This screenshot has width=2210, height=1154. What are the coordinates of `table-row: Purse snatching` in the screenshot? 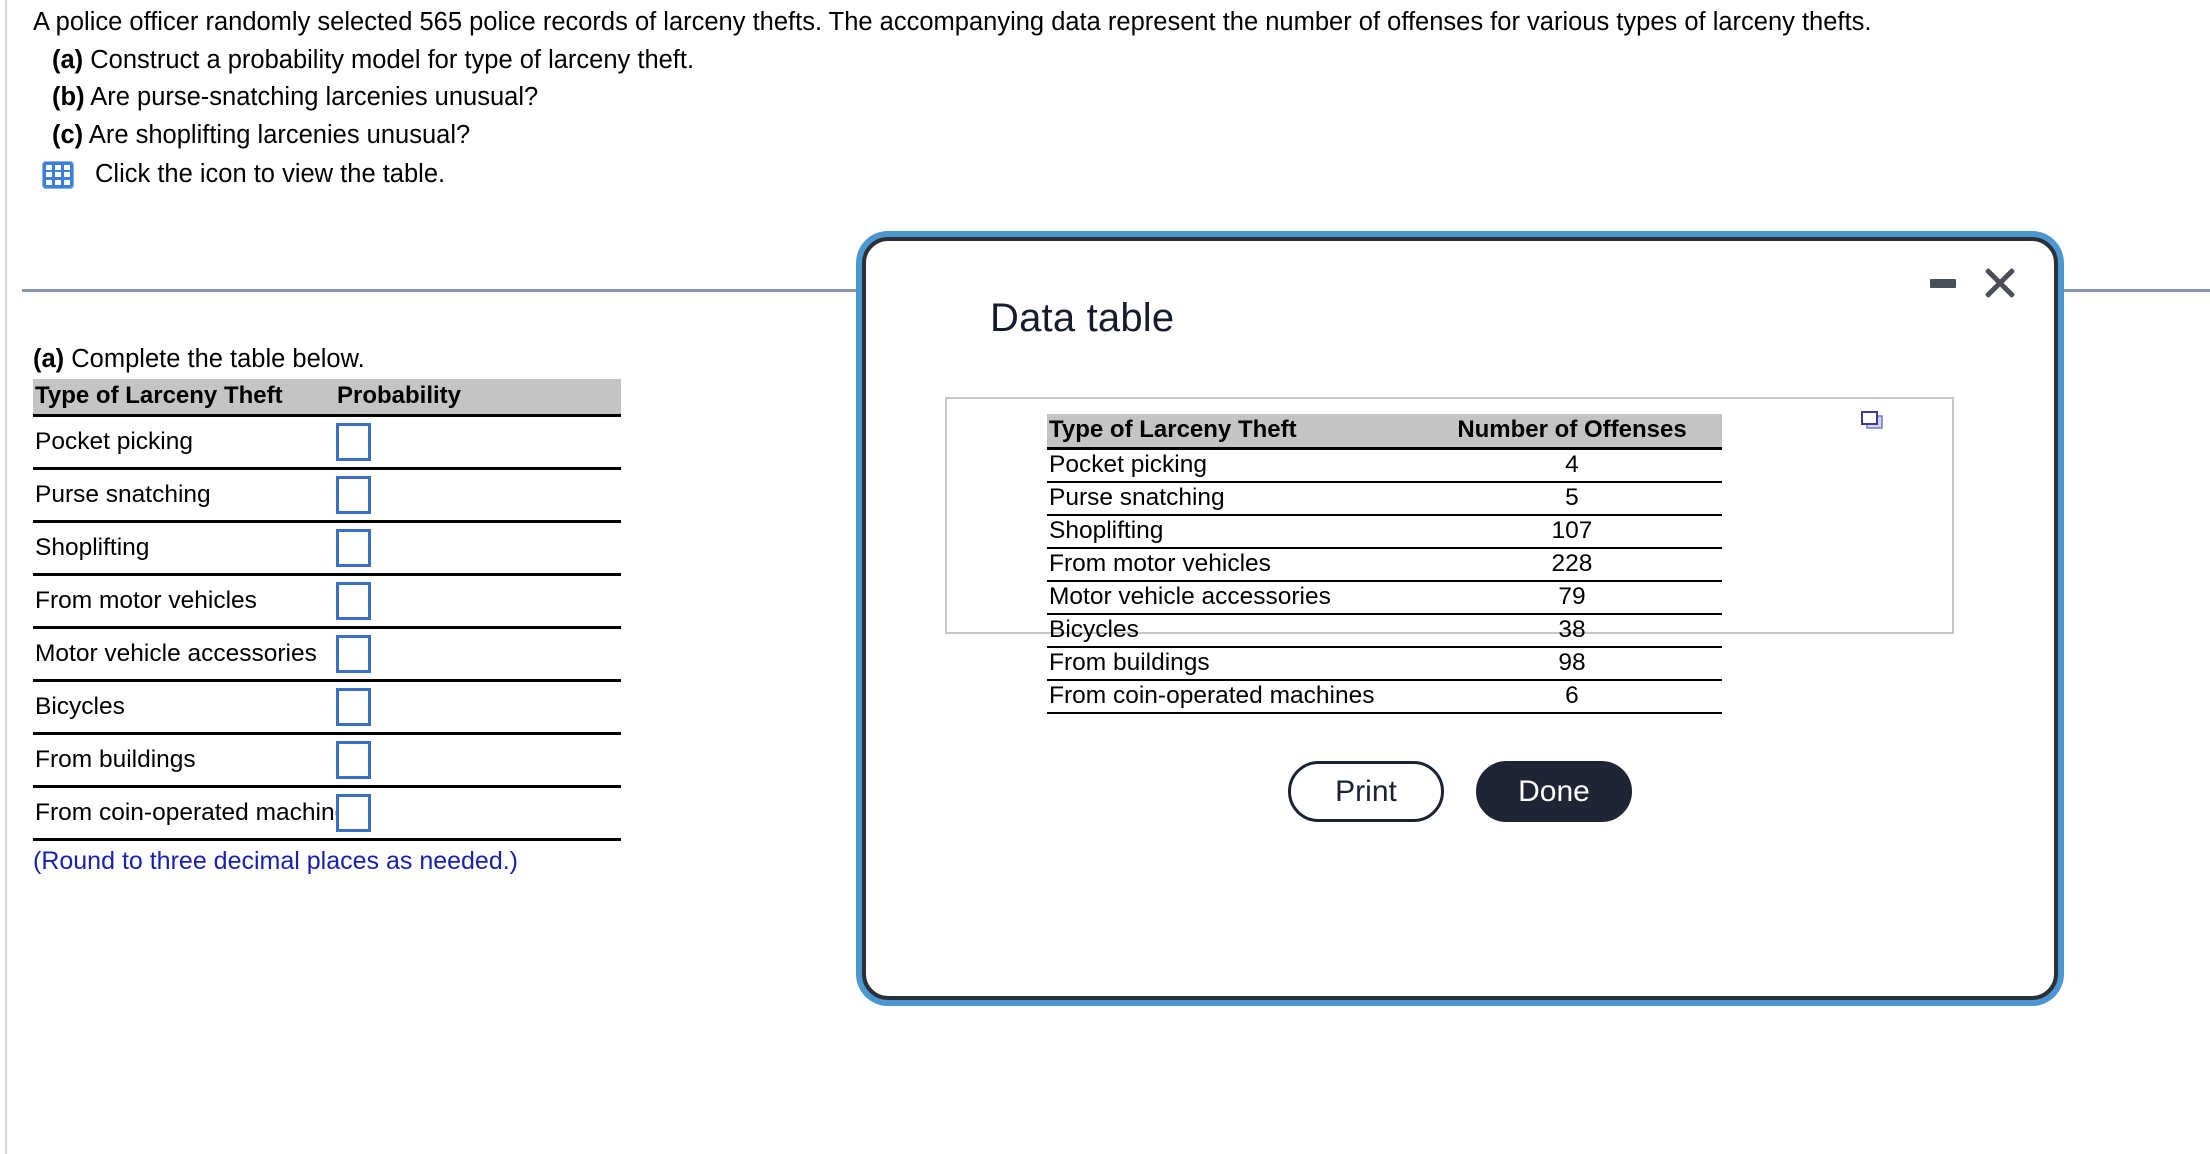 It's located at (327, 495).